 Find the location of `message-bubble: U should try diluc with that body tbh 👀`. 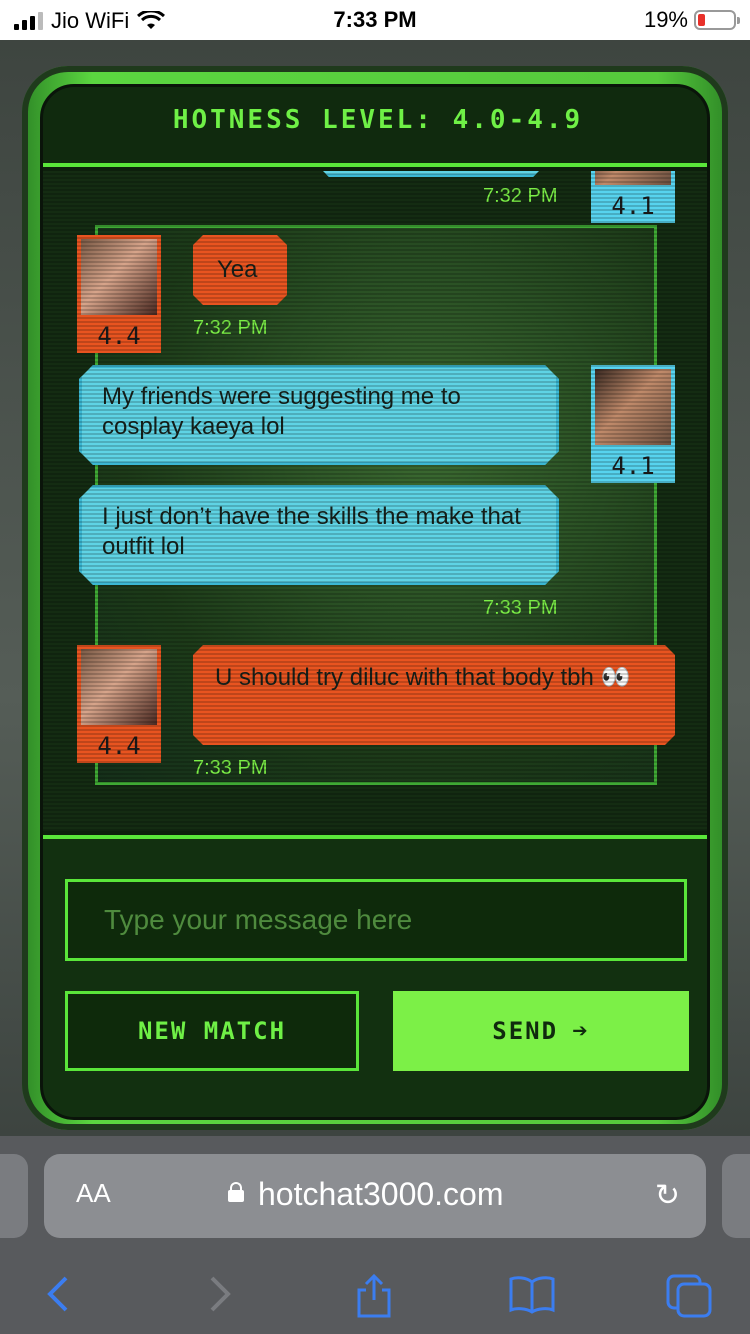

message-bubble: U should try diluc with that body tbh 👀 is located at coordinates (434, 695).